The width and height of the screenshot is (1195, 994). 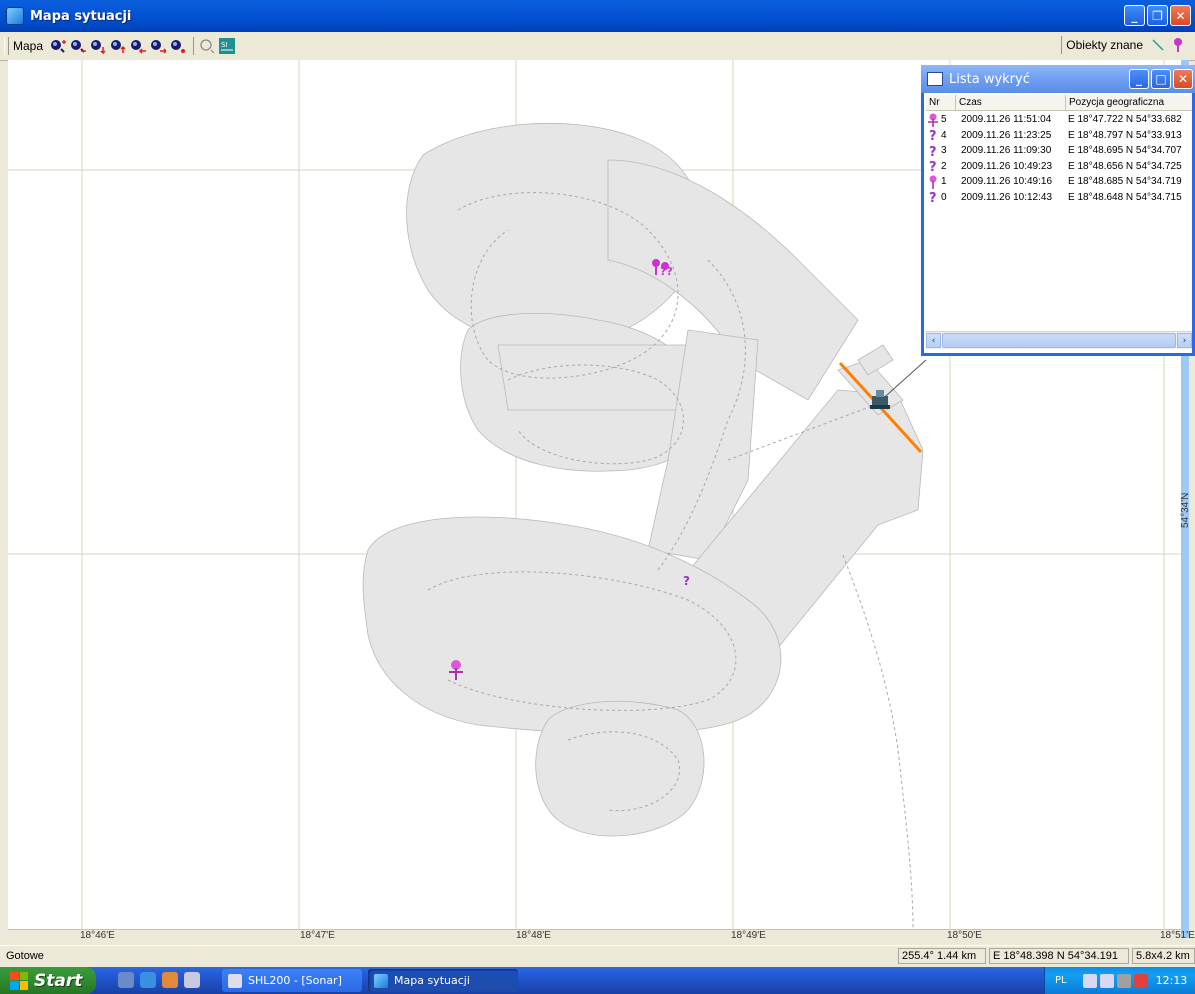 What do you see at coordinates (1007, 166) in the screenshot?
I see `row-czas: 2009.11.26 10:49:23` at bounding box center [1007, 166].